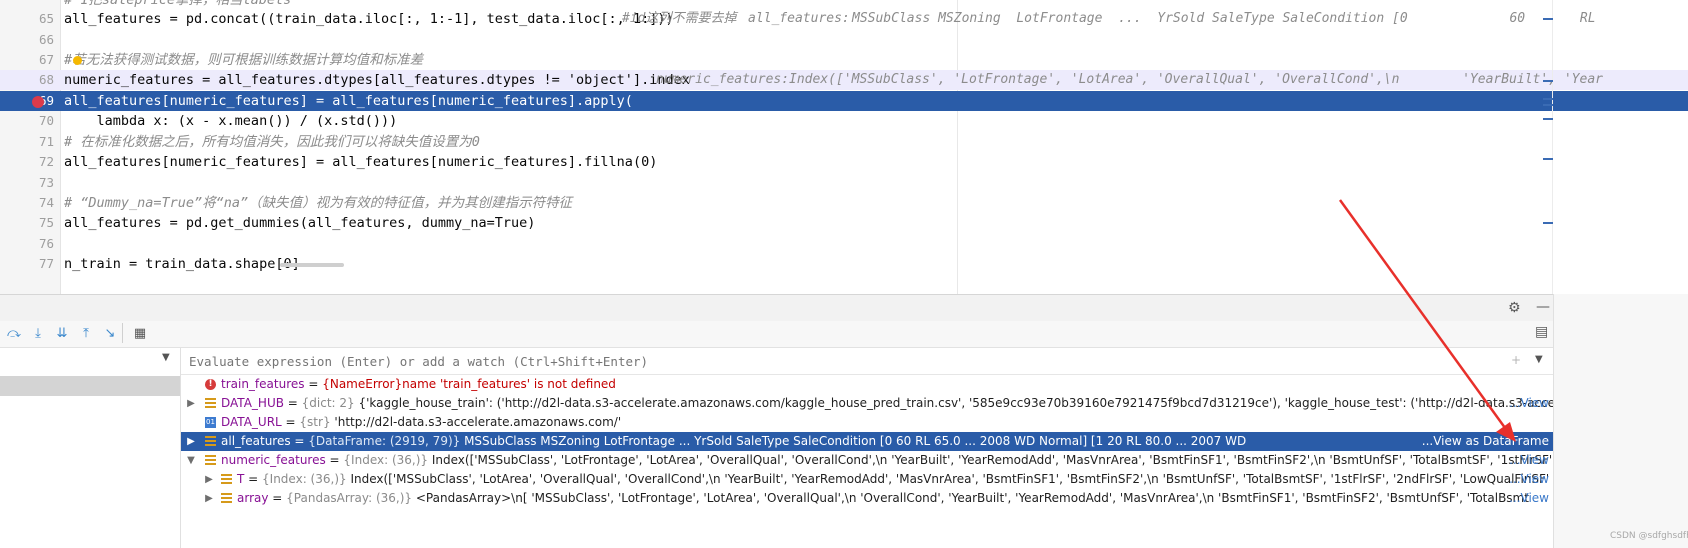  What do you see at coordinates (122, 333) in the screenshot?
I see `toolbar-divider` at bounding box center [122, 333].